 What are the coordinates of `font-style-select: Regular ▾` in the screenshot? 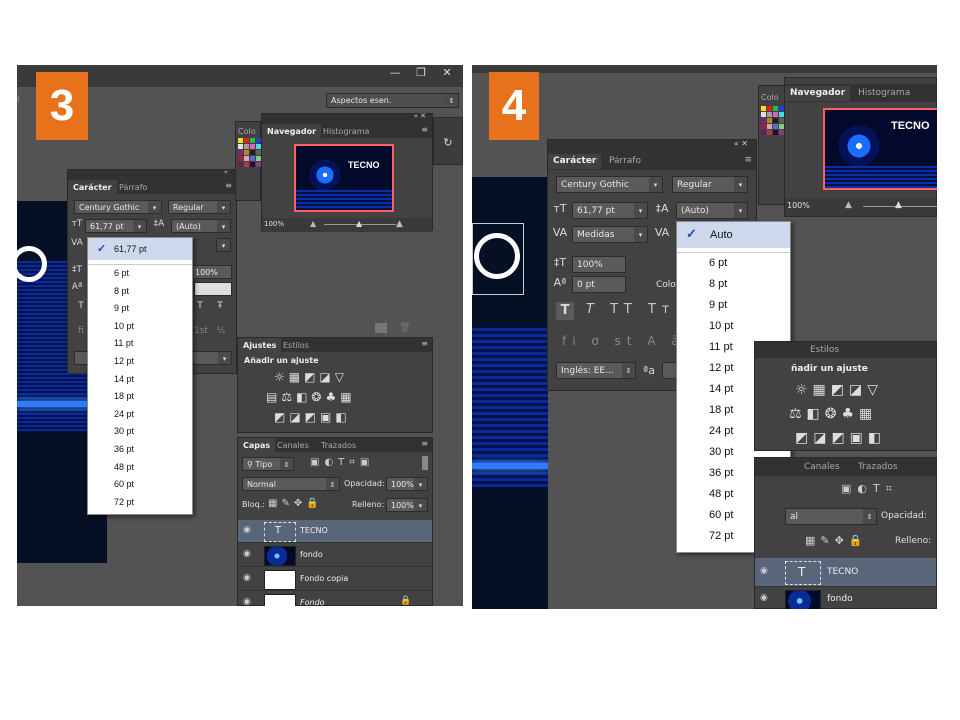 It's located at (199, 207).